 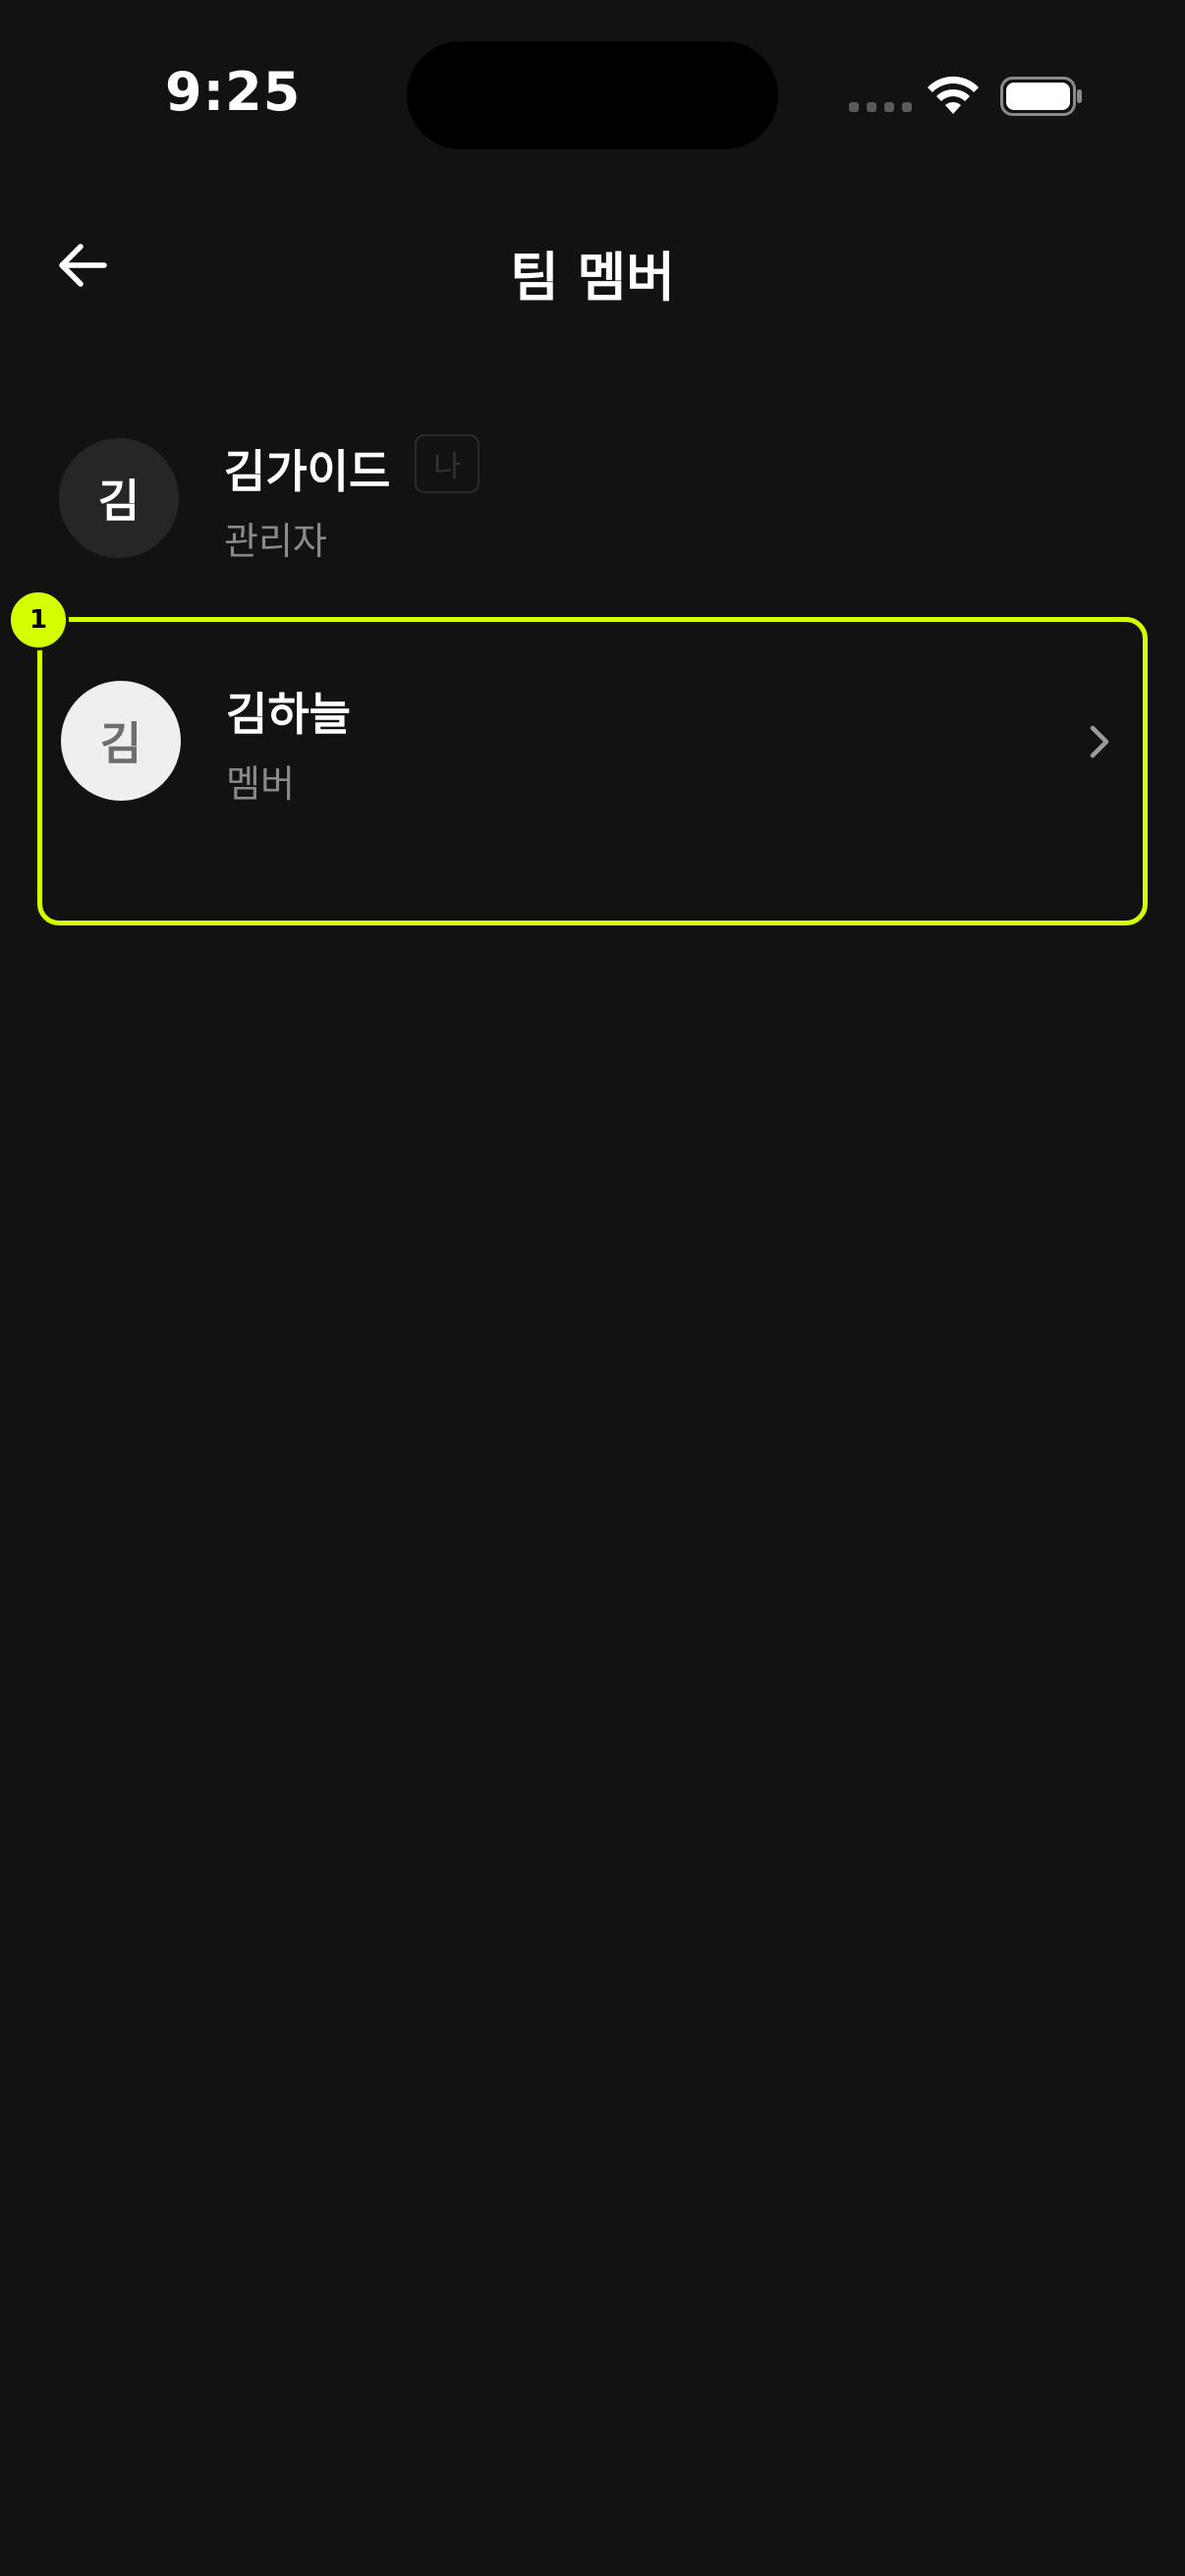 I want to click on member-name: 김하늘, so click(x=288, y=714).